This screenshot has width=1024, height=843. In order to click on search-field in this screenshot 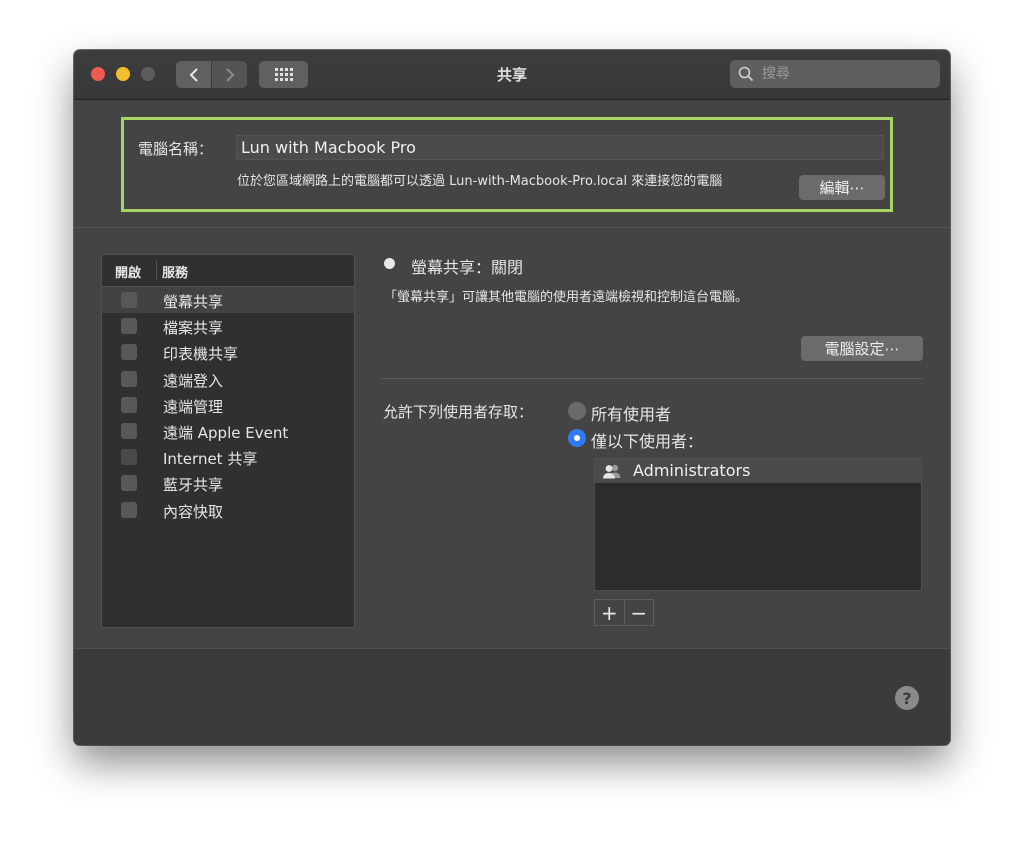, I will do `click(835, 74)`.